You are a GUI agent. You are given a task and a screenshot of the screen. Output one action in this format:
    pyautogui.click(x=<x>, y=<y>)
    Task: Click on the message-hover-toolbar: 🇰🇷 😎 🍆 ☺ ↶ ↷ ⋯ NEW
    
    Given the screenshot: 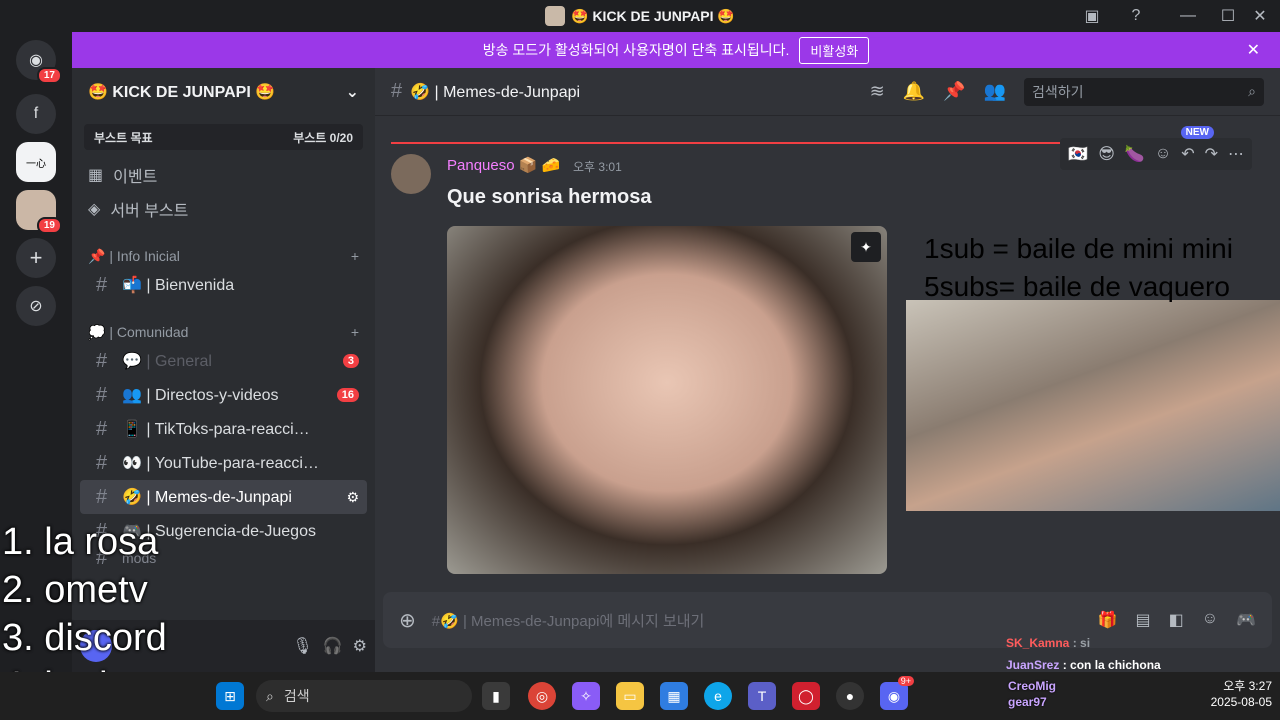 What is the action you would take?
    pyautogui.click(x=1156, y=148)
    